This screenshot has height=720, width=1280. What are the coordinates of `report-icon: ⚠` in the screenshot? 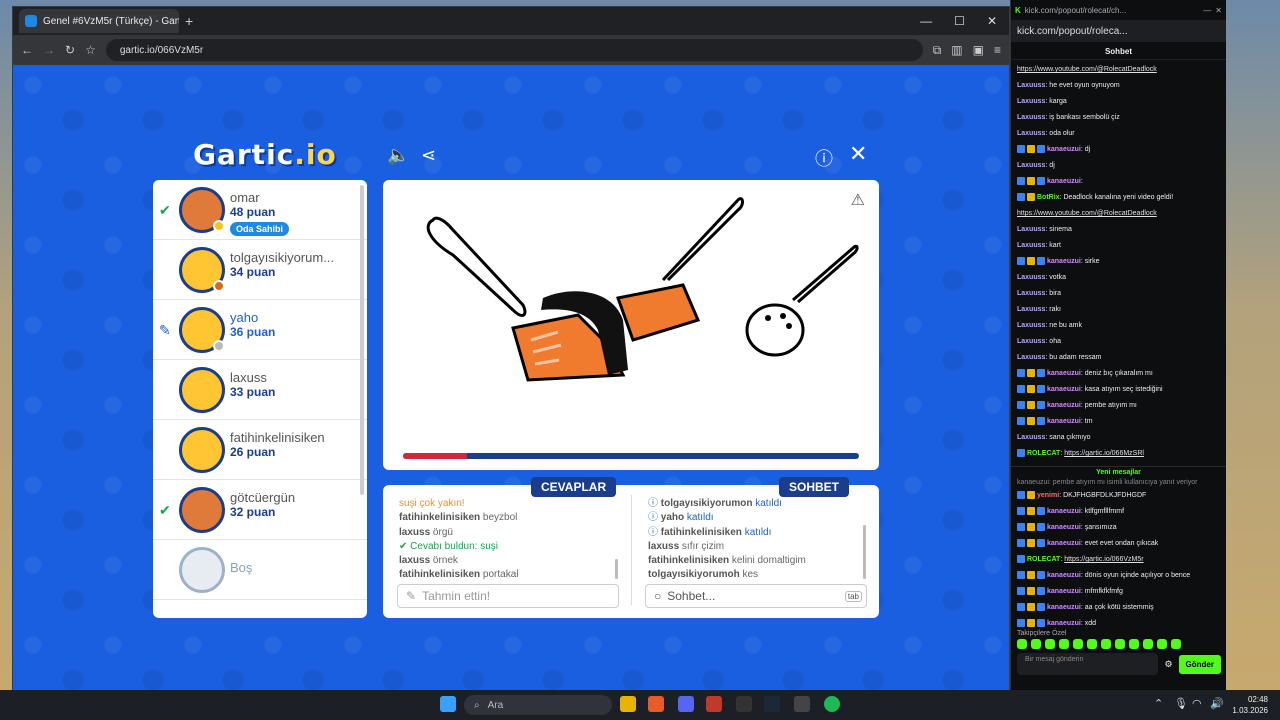 It's located at (858, 200).